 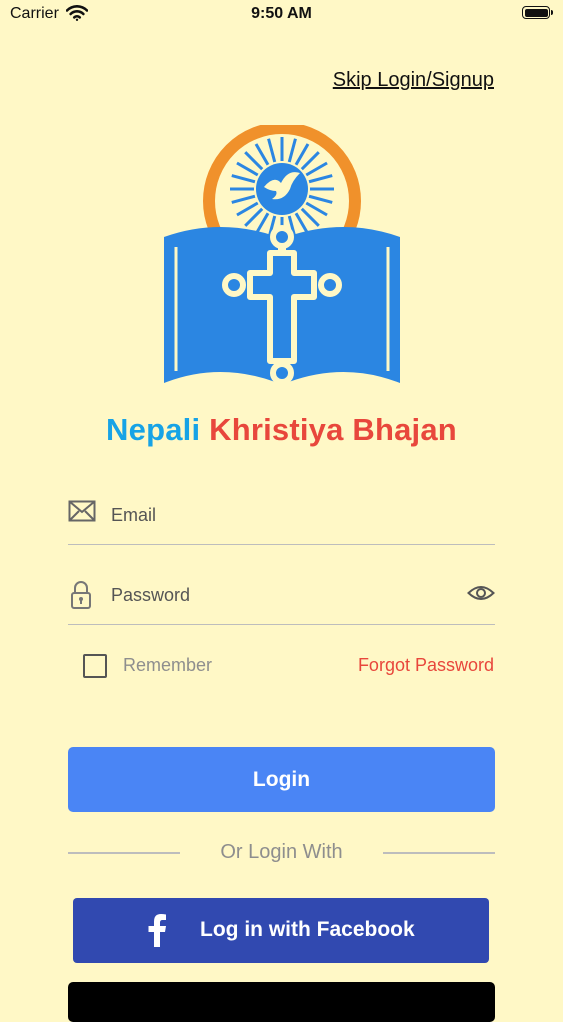 I want to click on facebook-login-button: Log in with Facebook, so click(x=281, y=930).